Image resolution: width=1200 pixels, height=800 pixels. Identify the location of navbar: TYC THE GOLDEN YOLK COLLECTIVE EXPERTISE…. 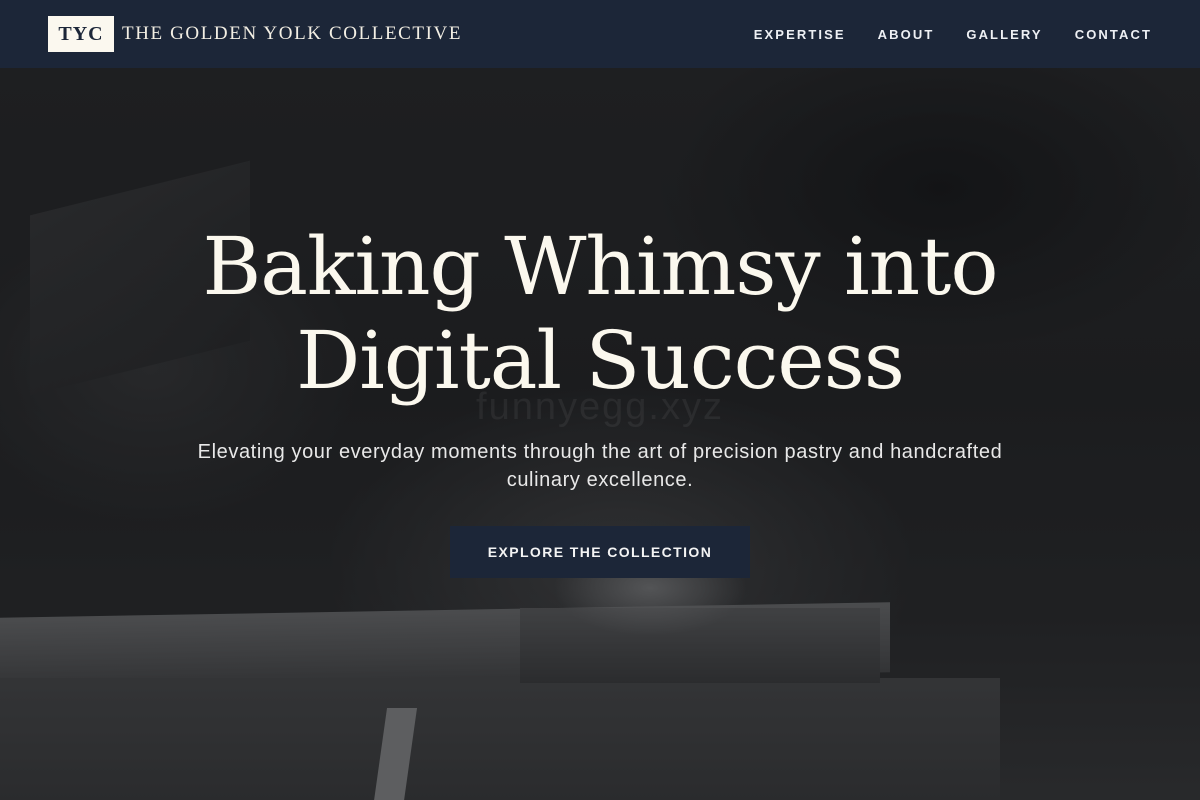
(600, 34).